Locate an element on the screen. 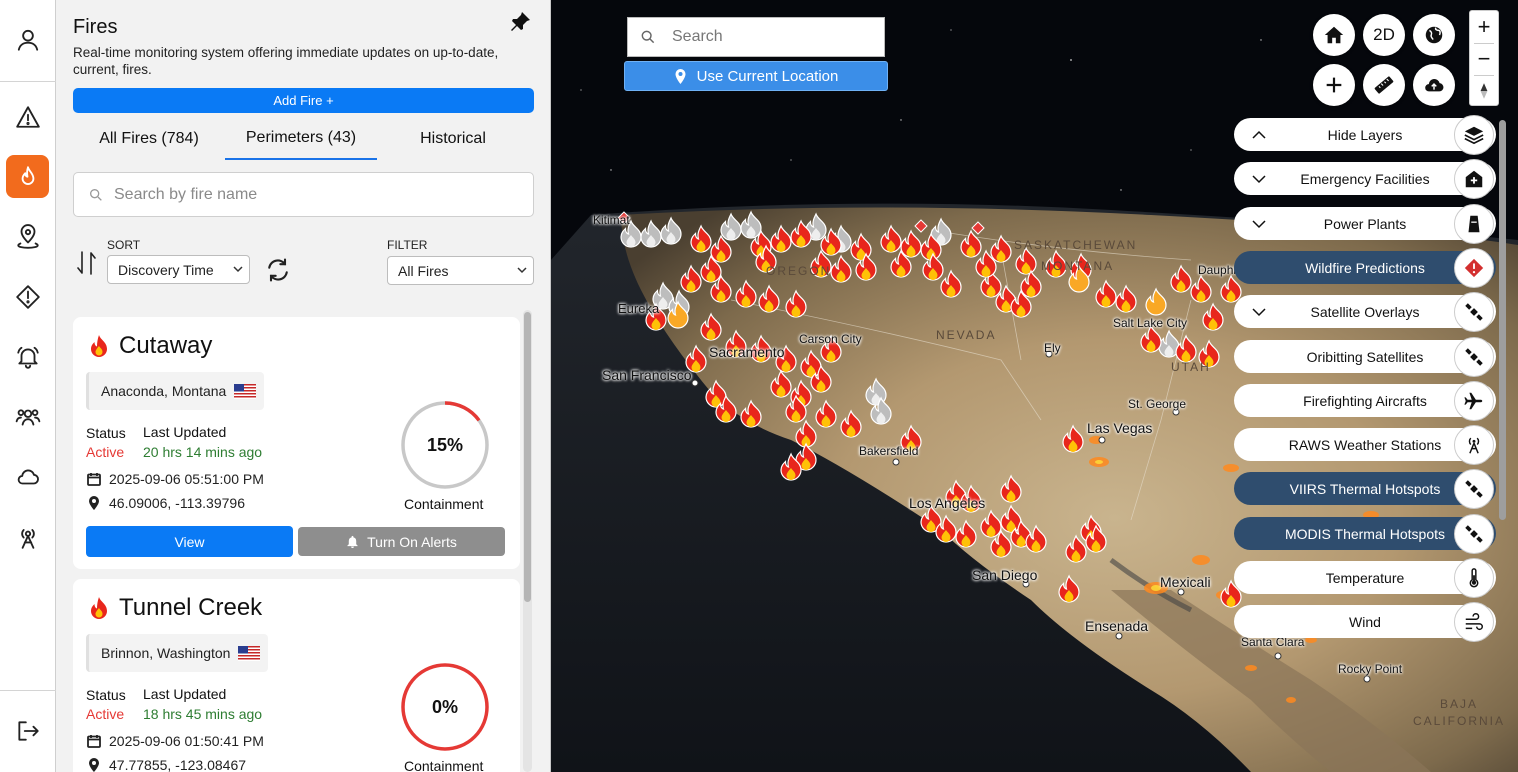  layer-label: Oribitting Satellites is located at coordinates (1365, 356).